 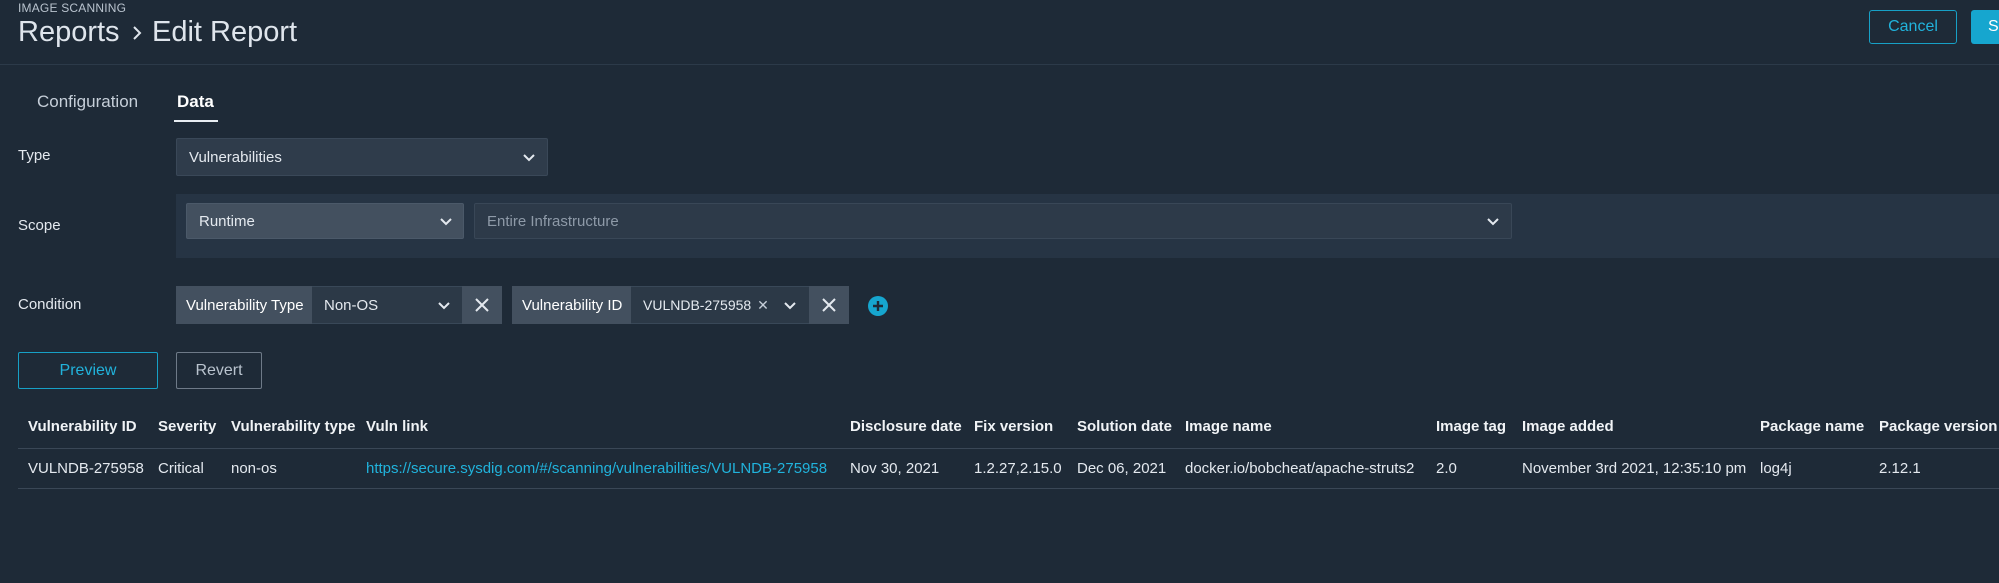 What do you see at coordinates (1634, 468) in the screenshot?
I see `cell-image-added: November 3rd 2021, 12:35:10 pm` at bounding box center [1634, 468].